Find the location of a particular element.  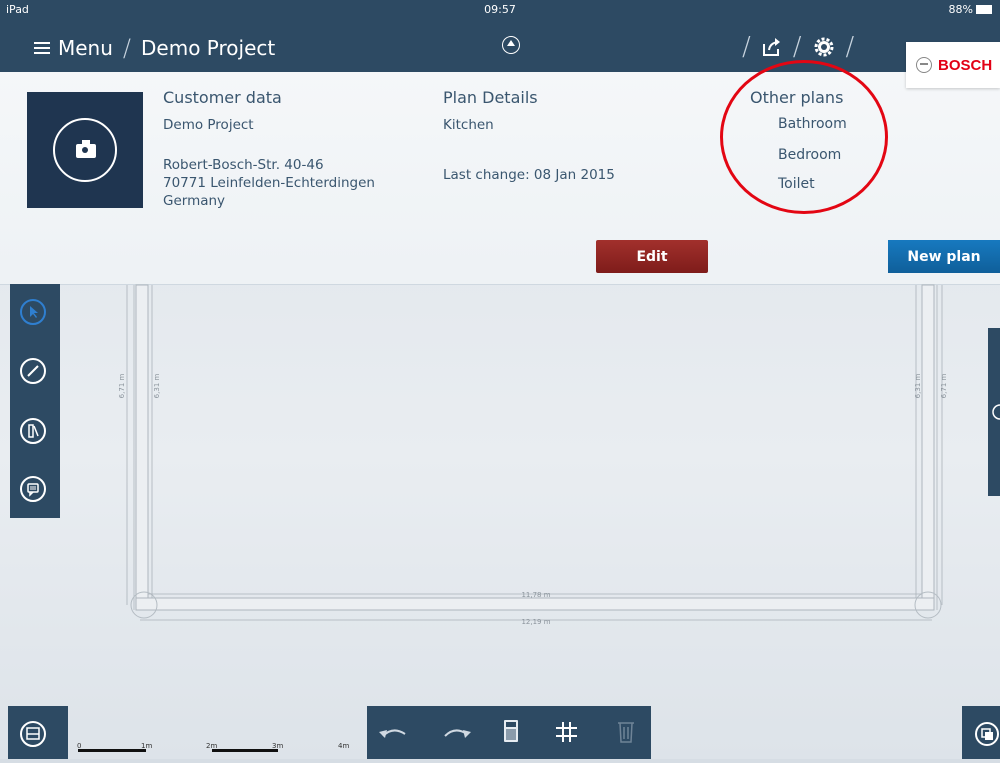

scale-label-1m: 1m is located at coordinates (147, 746).